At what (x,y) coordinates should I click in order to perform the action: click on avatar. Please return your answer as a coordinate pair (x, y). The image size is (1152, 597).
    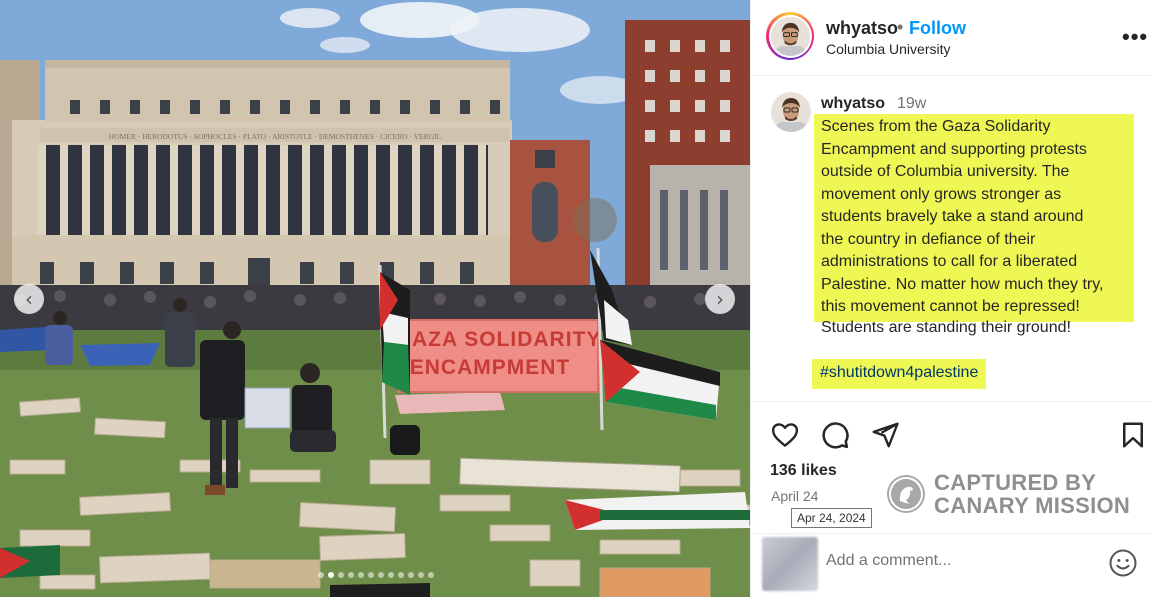
    Looking at the image, I should click on (790, 36).